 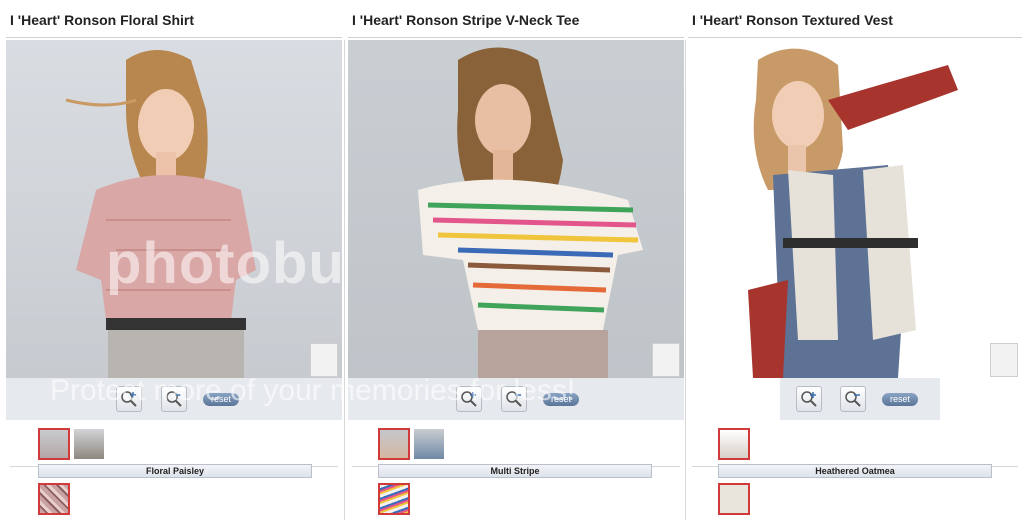 I want to click on swatch-multi-stripe, so click(x=394, y=499).